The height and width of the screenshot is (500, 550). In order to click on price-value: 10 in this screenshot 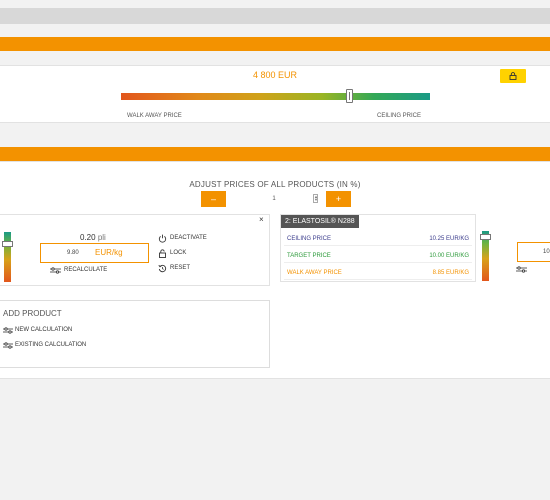, I will do `click(546, 252)`.